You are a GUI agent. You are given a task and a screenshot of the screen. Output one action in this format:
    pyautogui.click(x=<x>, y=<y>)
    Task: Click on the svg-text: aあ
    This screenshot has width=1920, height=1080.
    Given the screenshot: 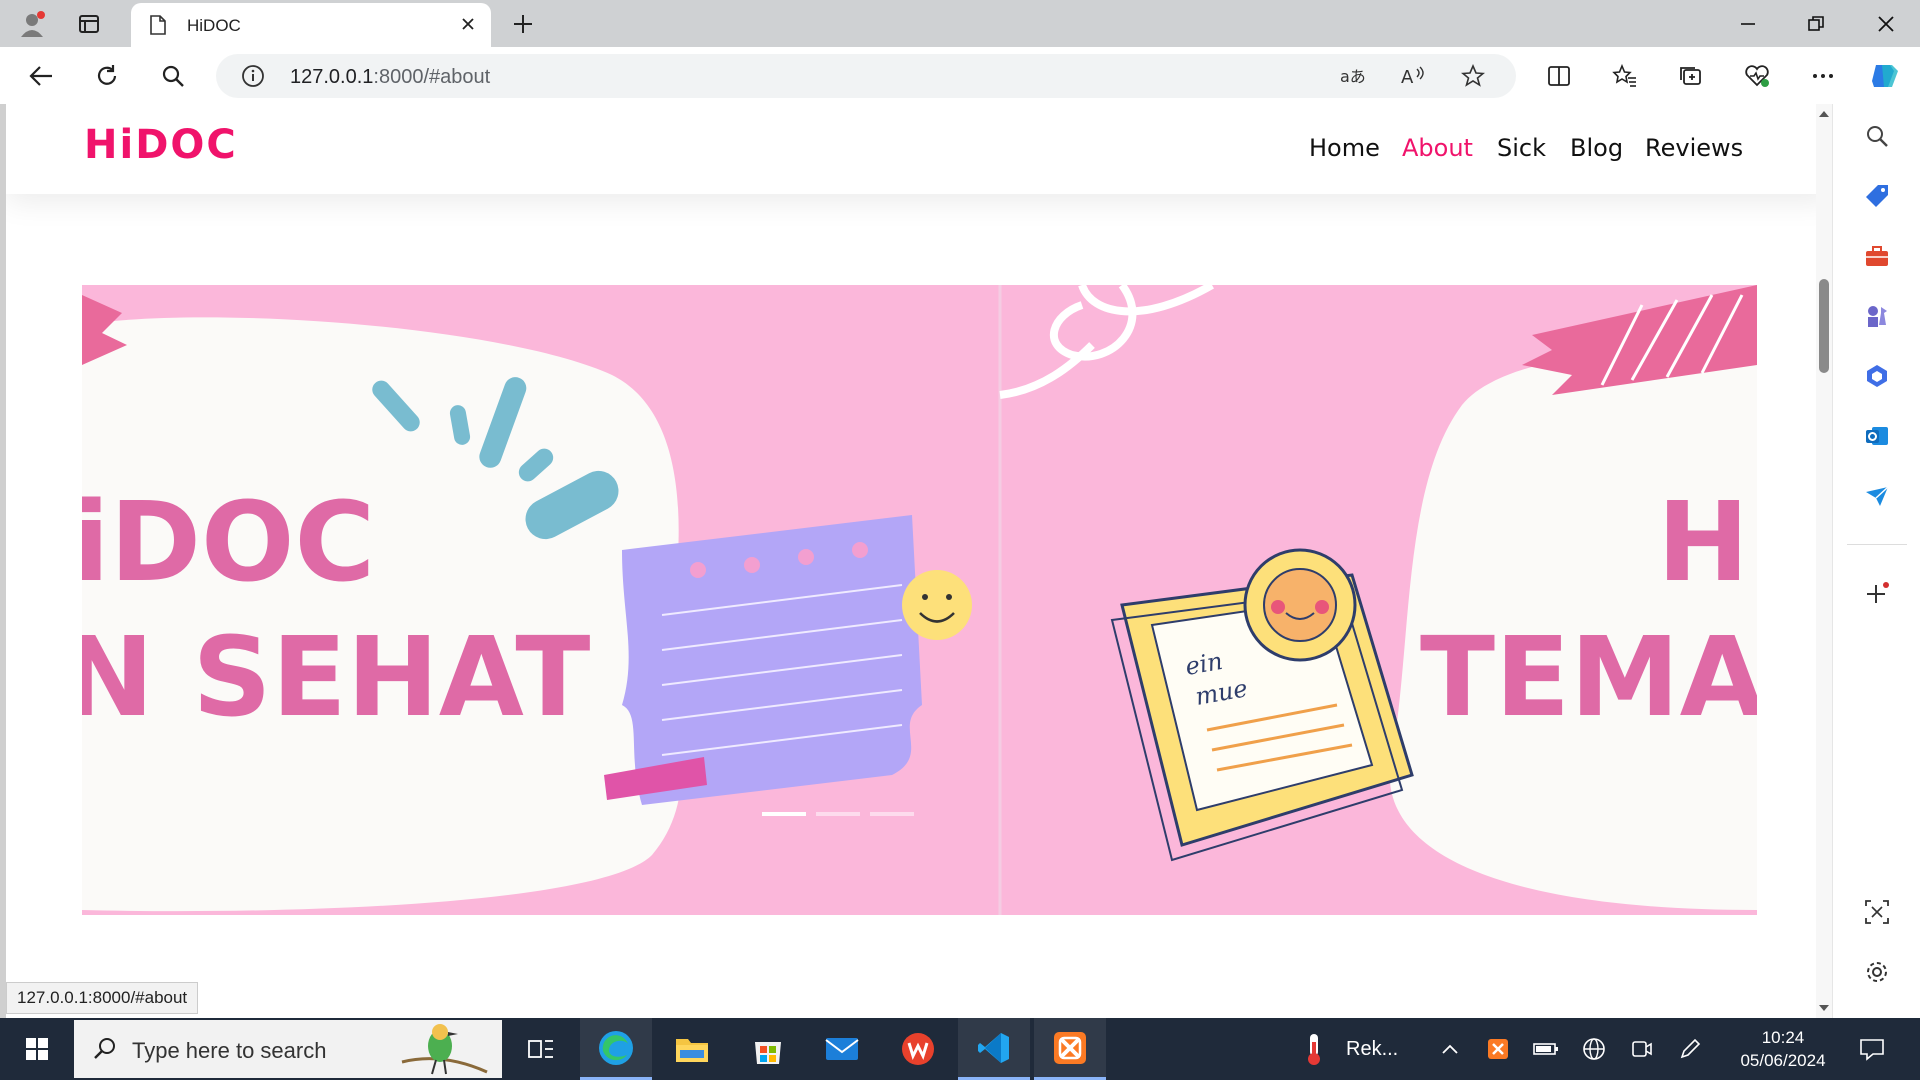 What is the action you would take?
    pyautogui.click(x=1353, y=76)
    